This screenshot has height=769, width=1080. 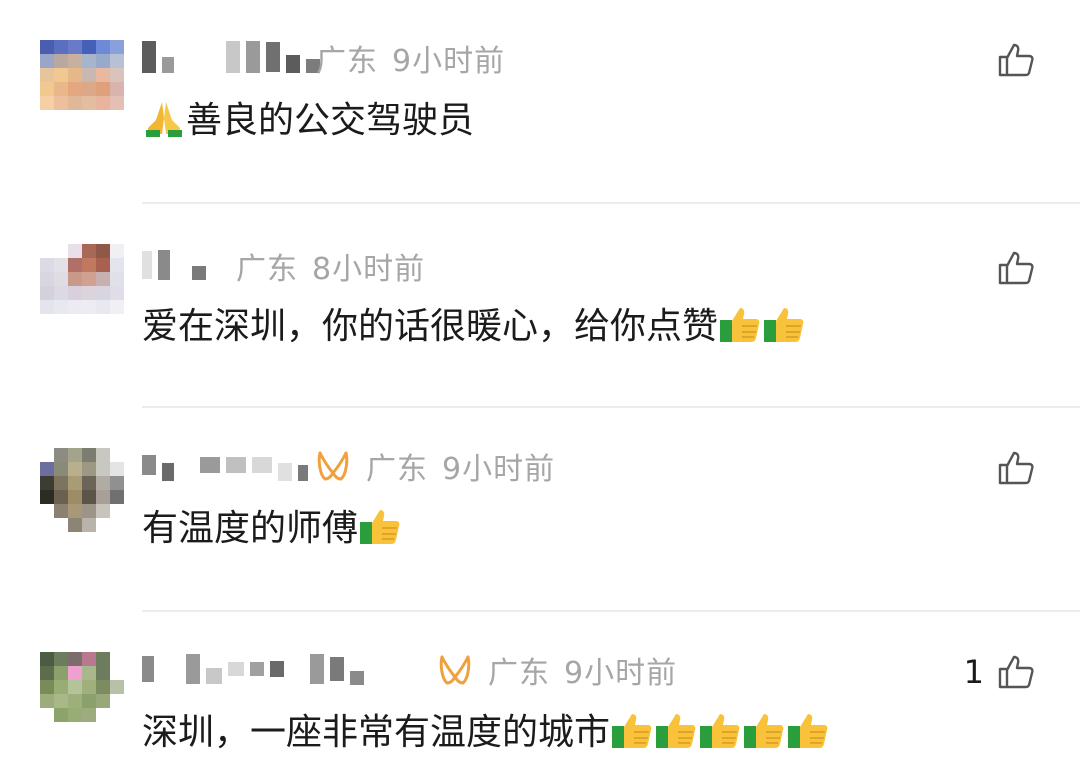 What do you see at coordinates (973, 672) in the screenshot?
I see `like-count: 1` at bounding box center [973, 672].